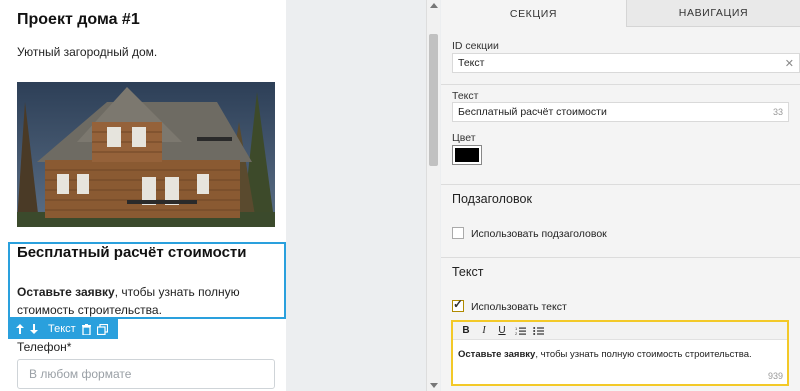 Image resolution: width=800 pixels, height=391 pixels. What do you see at coordinates (87, 52) in the screenshot?
I see `project-description: Уютный загородный дом.` at bounding box center [87, 52].